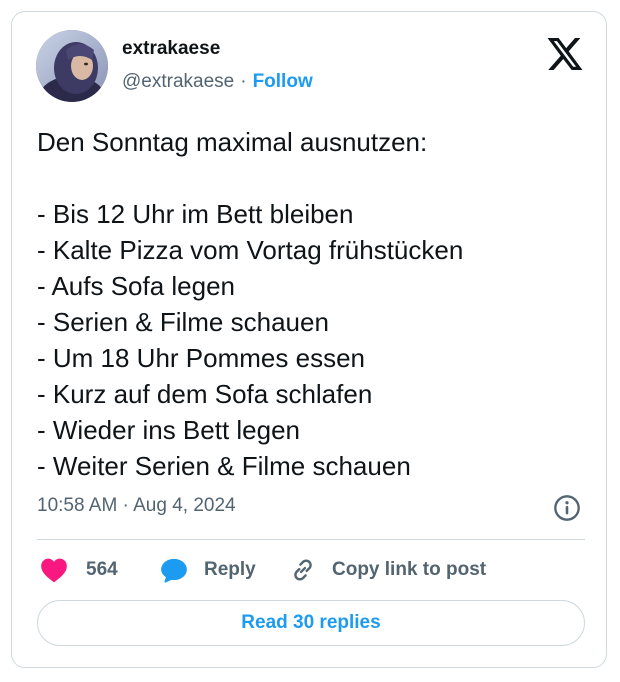  I want to click on like-button: 564, so click(79, 570).